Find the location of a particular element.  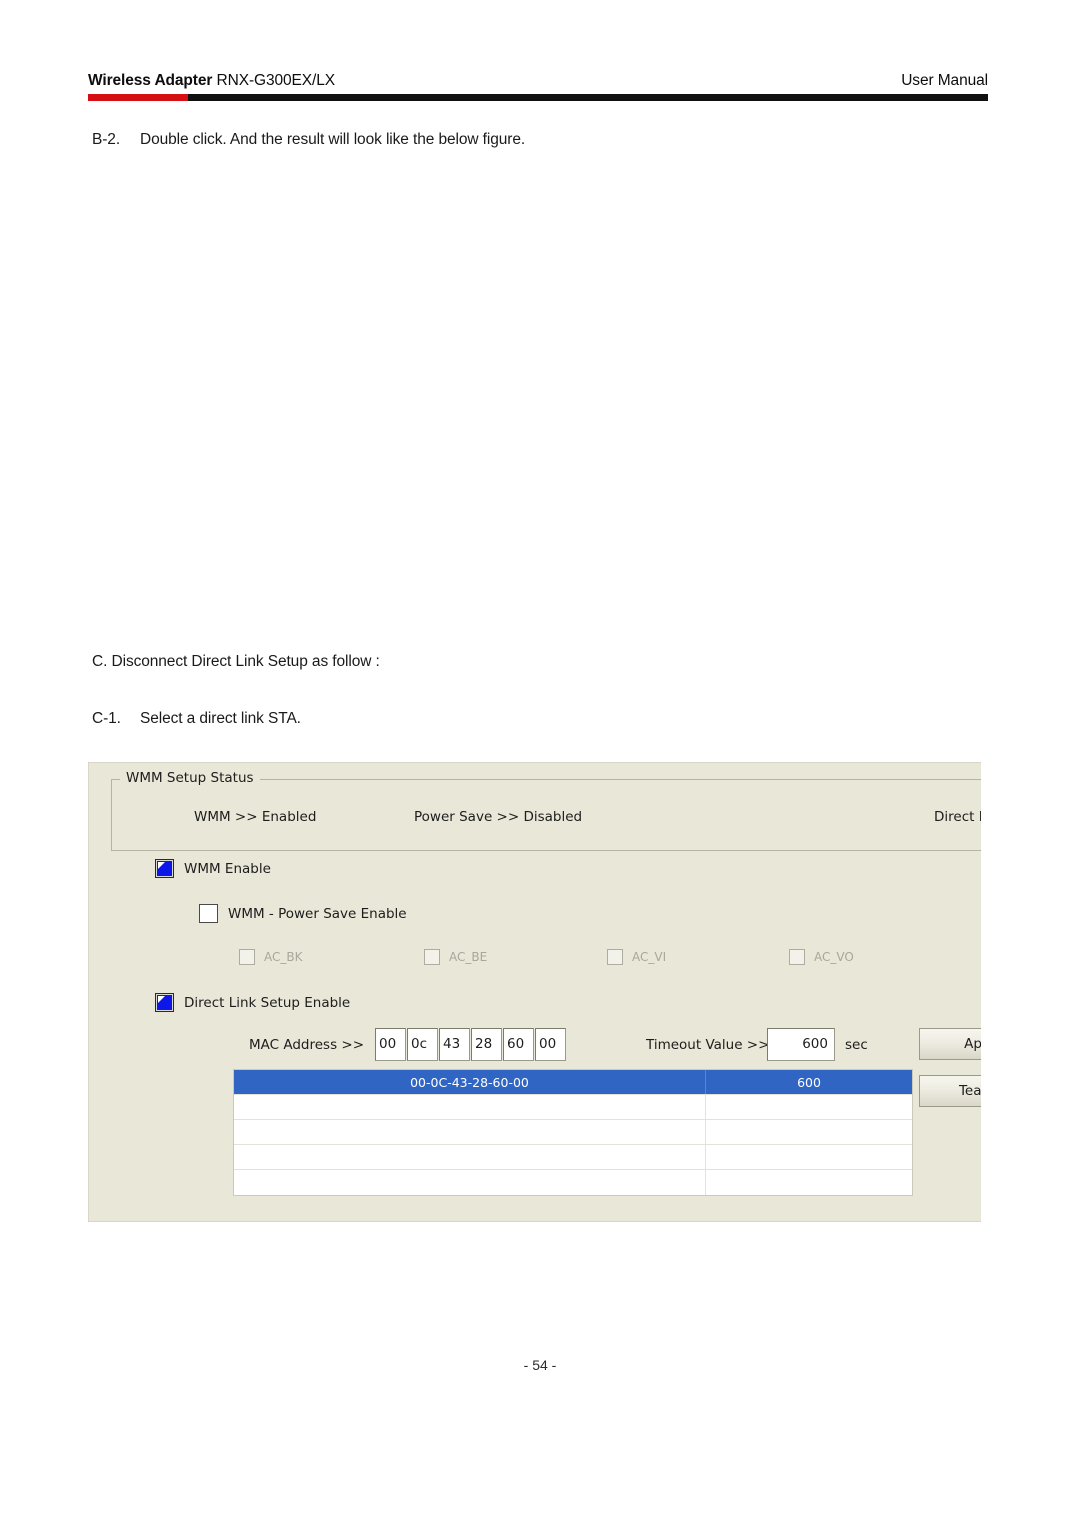

direct-link-table: 00-0C-43-28-60-00 600 is located at coordinates (573, 1132).